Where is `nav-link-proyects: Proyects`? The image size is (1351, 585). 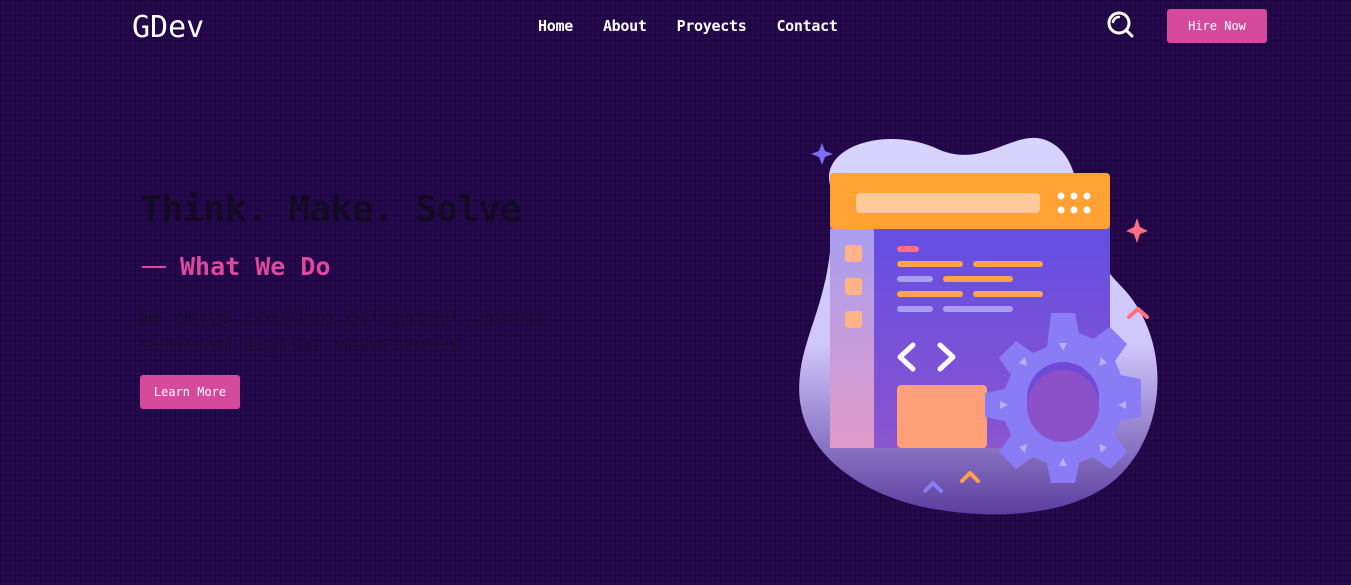
nav-link-proyects: Proyects is located at coordinates (712, 26).